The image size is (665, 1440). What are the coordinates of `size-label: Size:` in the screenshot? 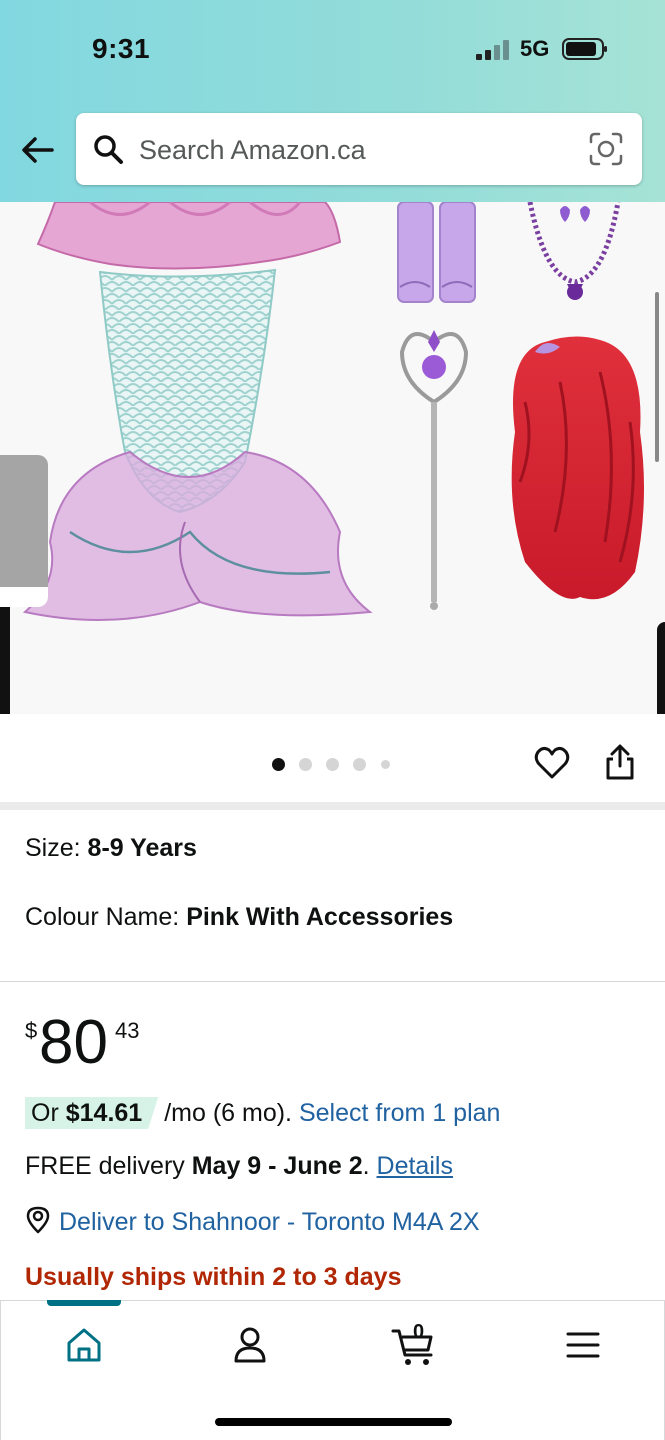 It's located at (53, 848).